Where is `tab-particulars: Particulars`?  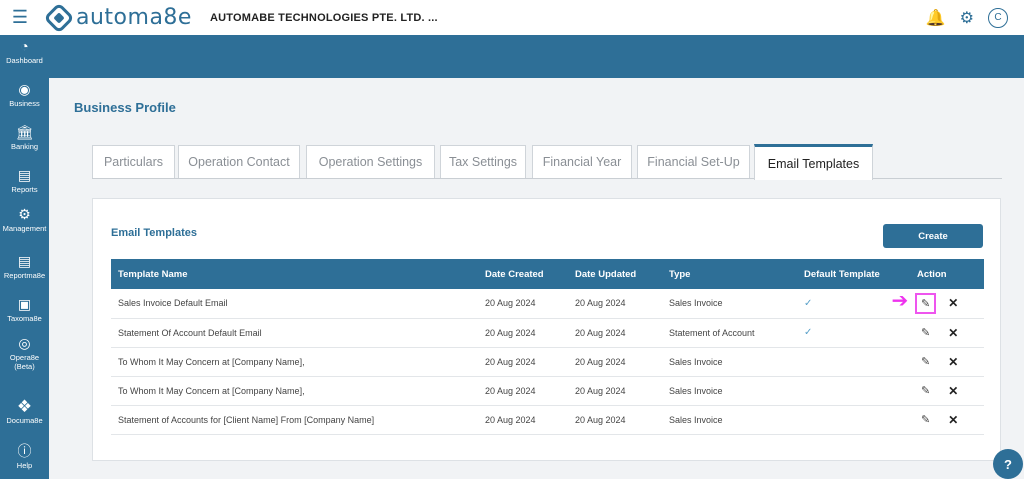
tab-particulars: Particulars is located at coordinates (133, 161).